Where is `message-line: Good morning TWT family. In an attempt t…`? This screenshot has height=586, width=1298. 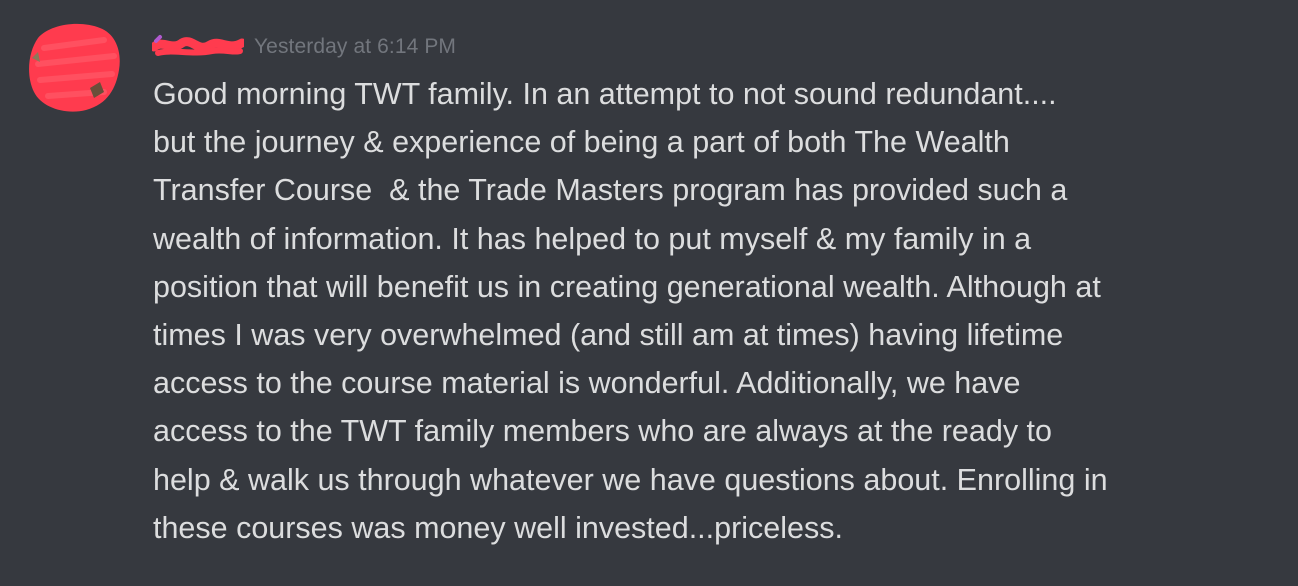 message-line: Good morning TWT family. In an attempt t… is located at coordinates (605, 94).